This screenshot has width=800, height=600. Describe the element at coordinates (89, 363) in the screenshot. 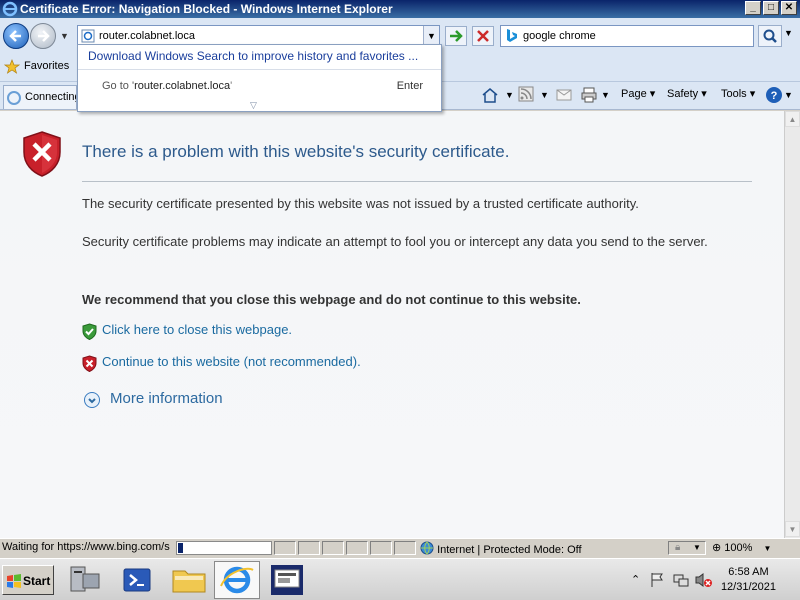

I see `shield-x-icon` at that location.